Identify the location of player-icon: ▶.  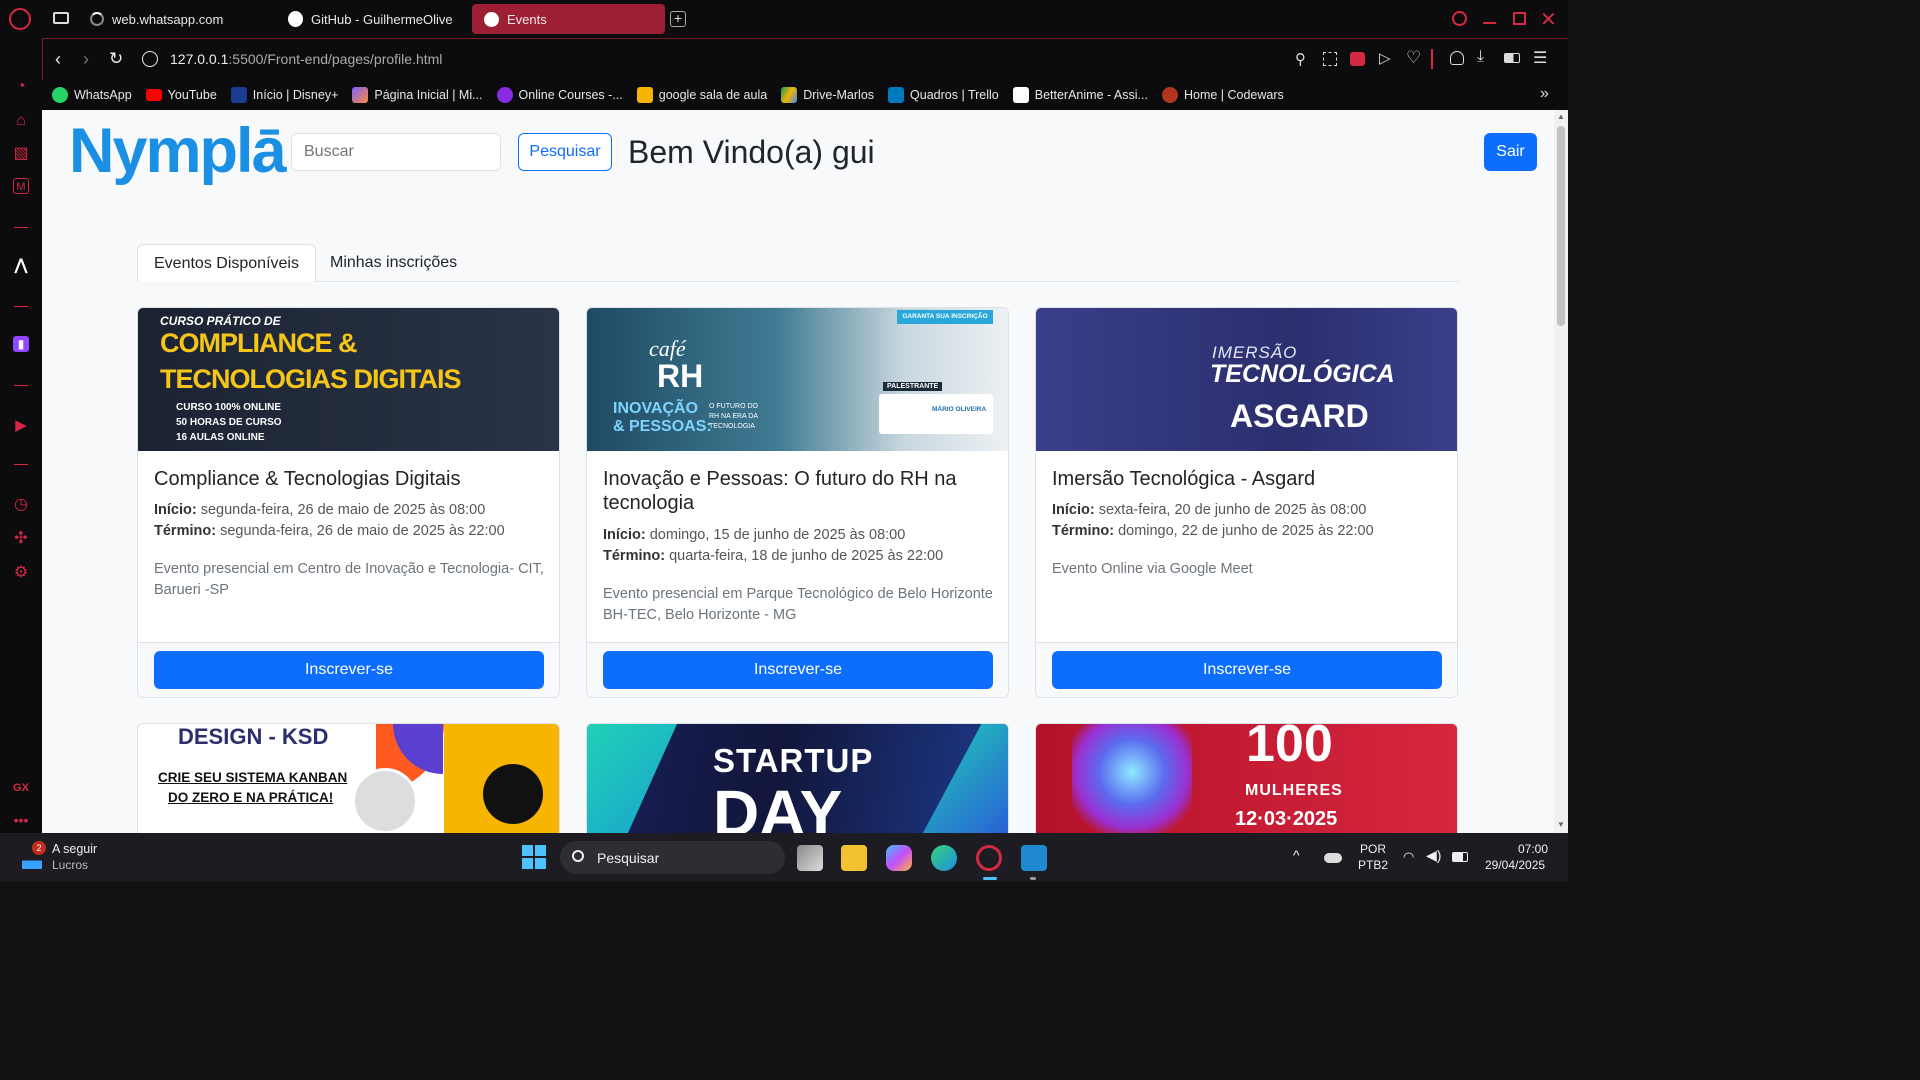
(21, 426).